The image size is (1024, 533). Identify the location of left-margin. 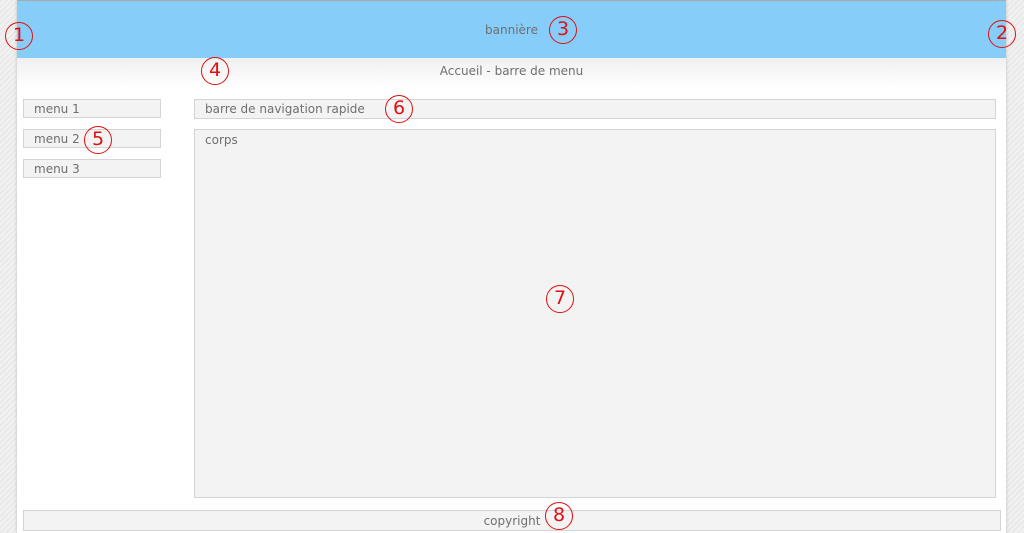
(8, 266).